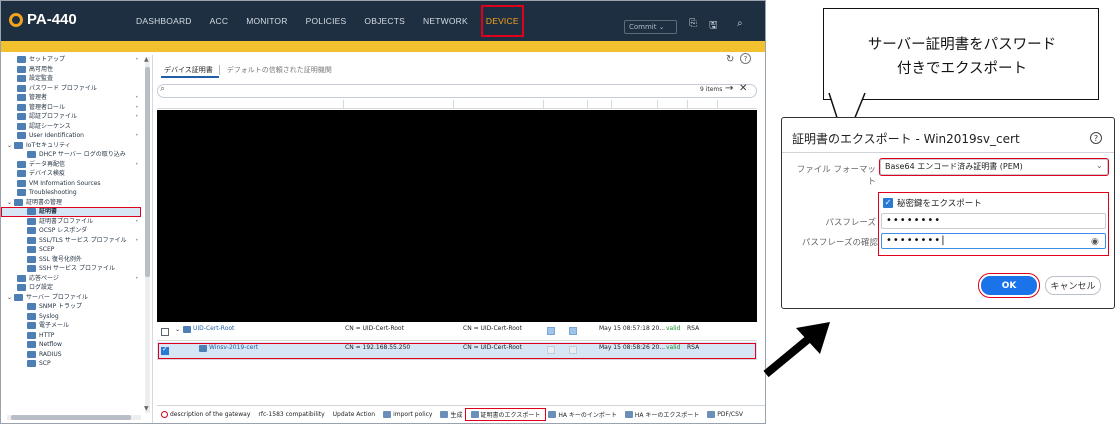 The height and width of the screenshot is (424, 1120). What do you see at coordinates (745, 58) in the screenshot?
I see `help-icon: ?` at bounding box center [745, 58].